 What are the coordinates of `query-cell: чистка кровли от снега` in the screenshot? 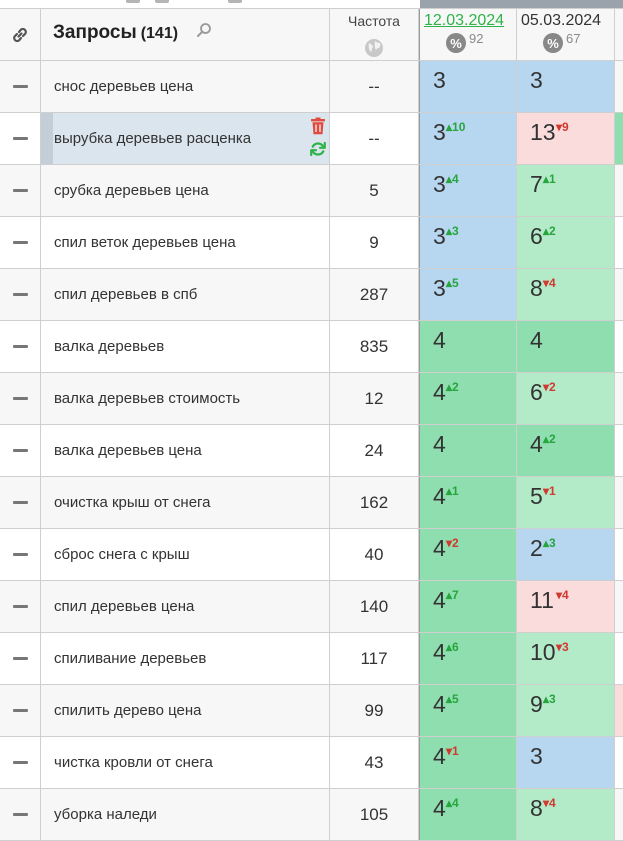 It's located at (185, 762).